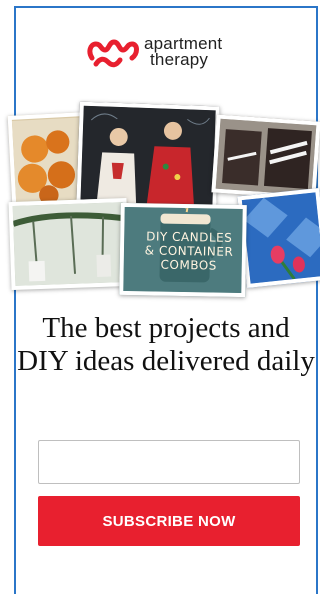 This screenshot has width=320, height=594. I want to click on brand-logo: apartment therapy, so click(154, 52).